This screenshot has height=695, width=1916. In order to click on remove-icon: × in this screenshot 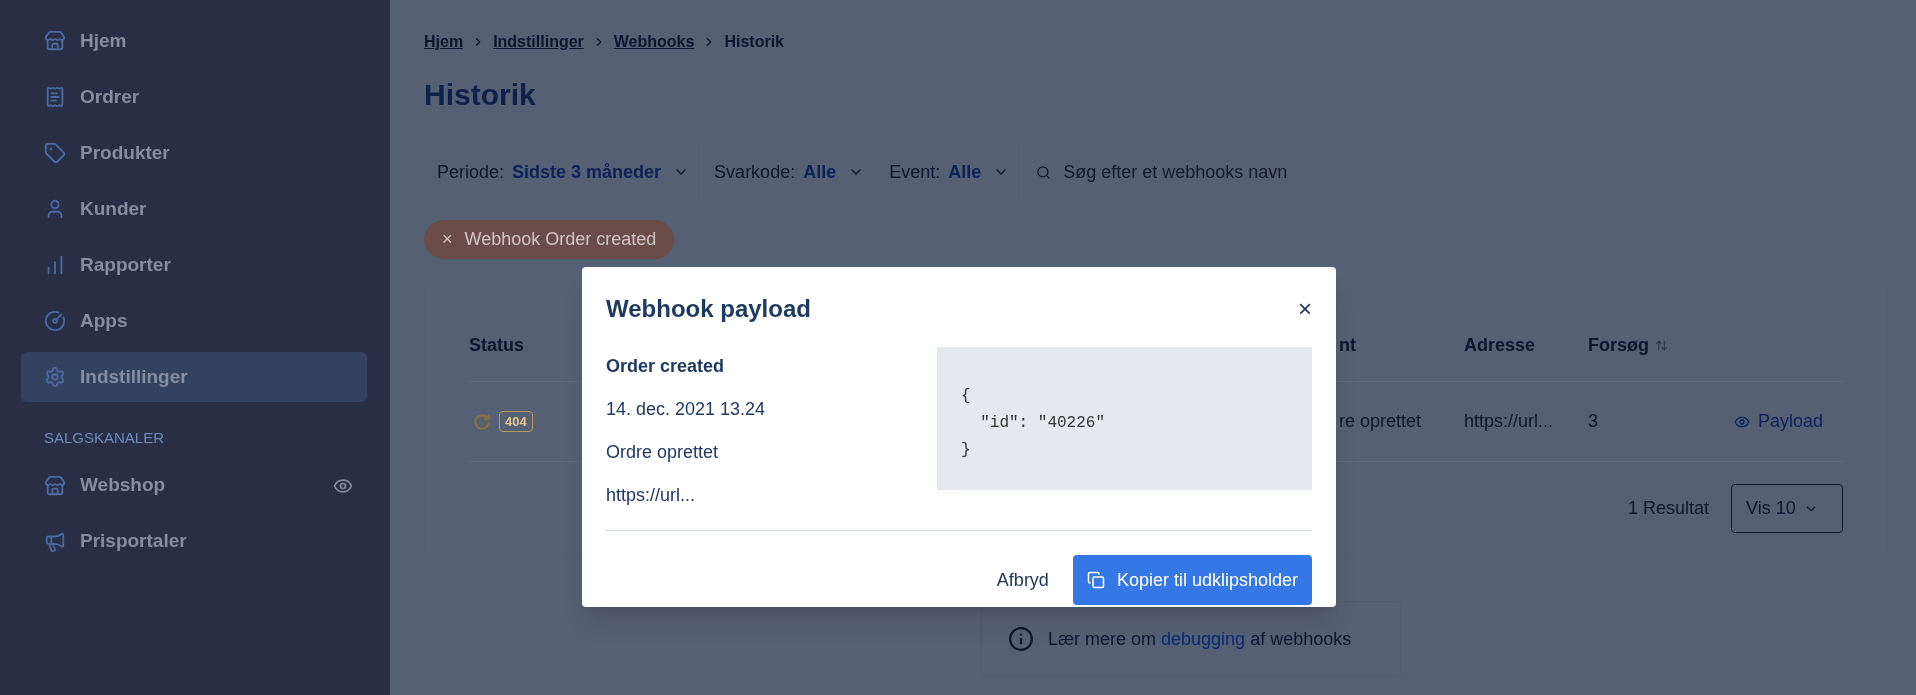, I will do `click(447, 239)`.